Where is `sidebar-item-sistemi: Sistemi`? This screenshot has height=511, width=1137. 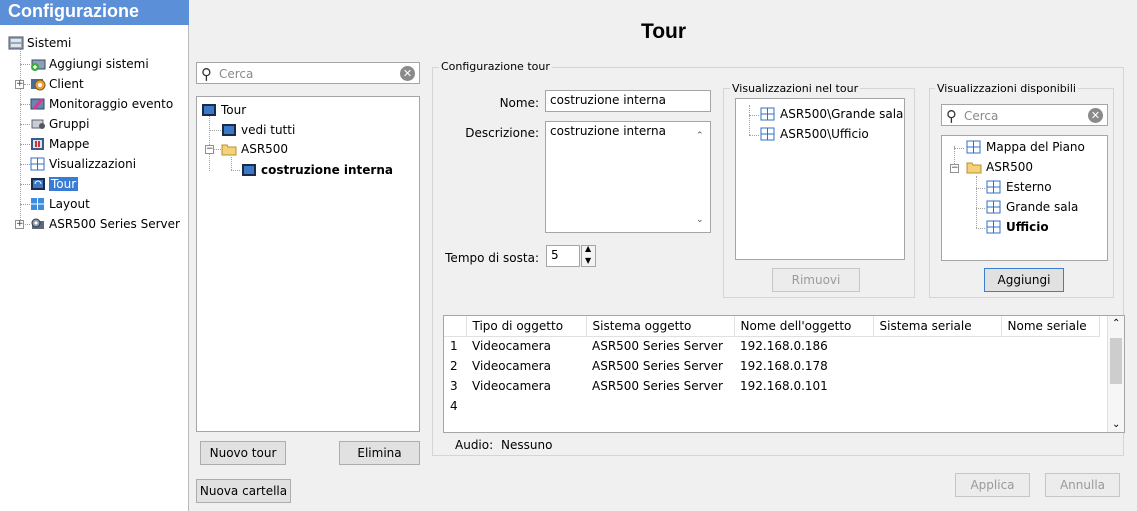
sidebar-item-sistemi: Sistemi is located at coordinates (39, 43).